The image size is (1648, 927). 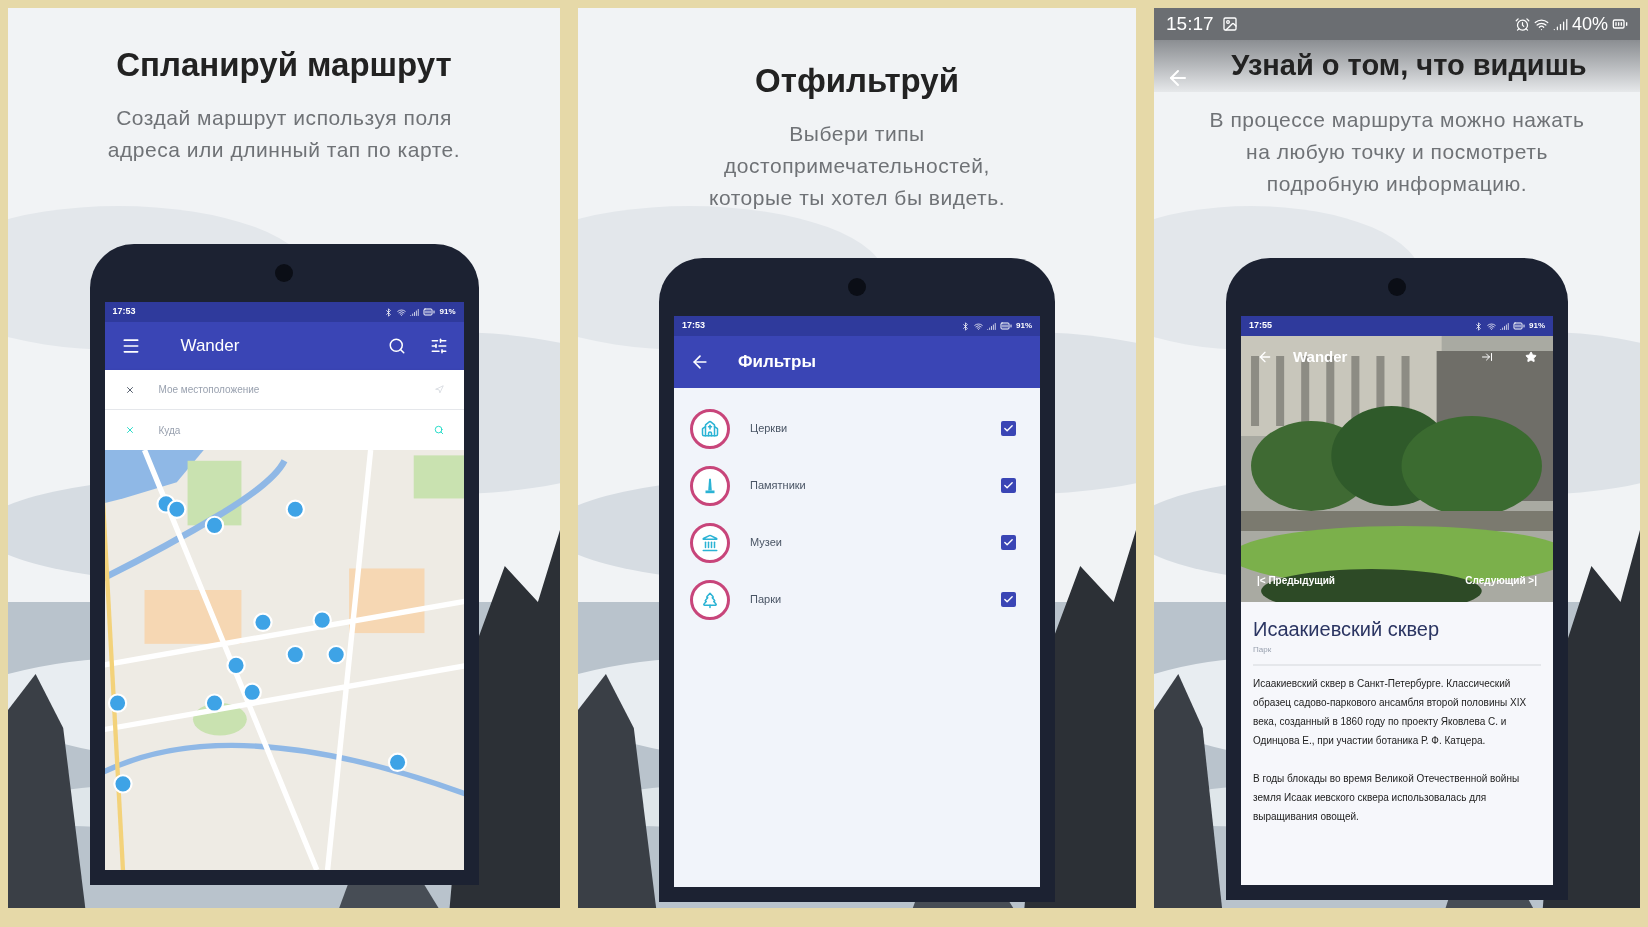 What do you see at coordinates (1024, 326) in the screenshot?
I see `battery-level: 91%` at bounding box center [1024, 326].